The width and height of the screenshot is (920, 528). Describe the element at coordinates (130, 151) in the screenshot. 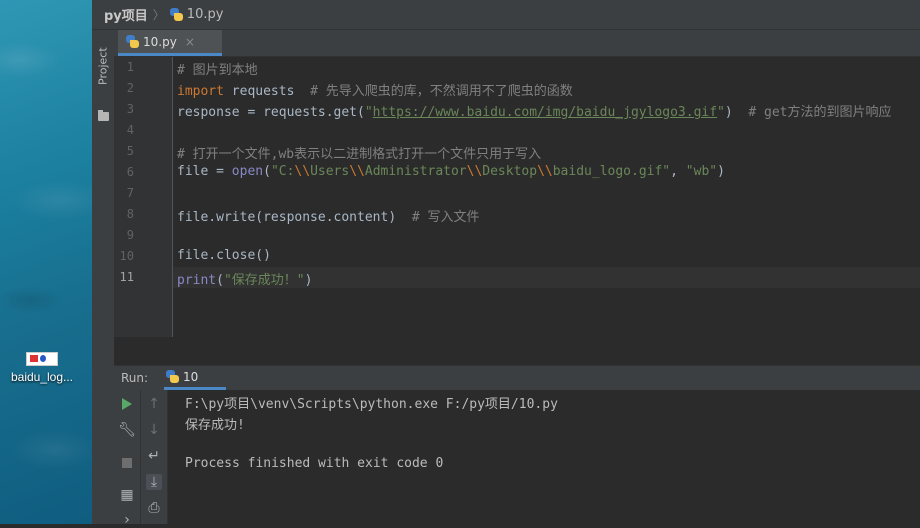

I see `line-number: 5` at that location.